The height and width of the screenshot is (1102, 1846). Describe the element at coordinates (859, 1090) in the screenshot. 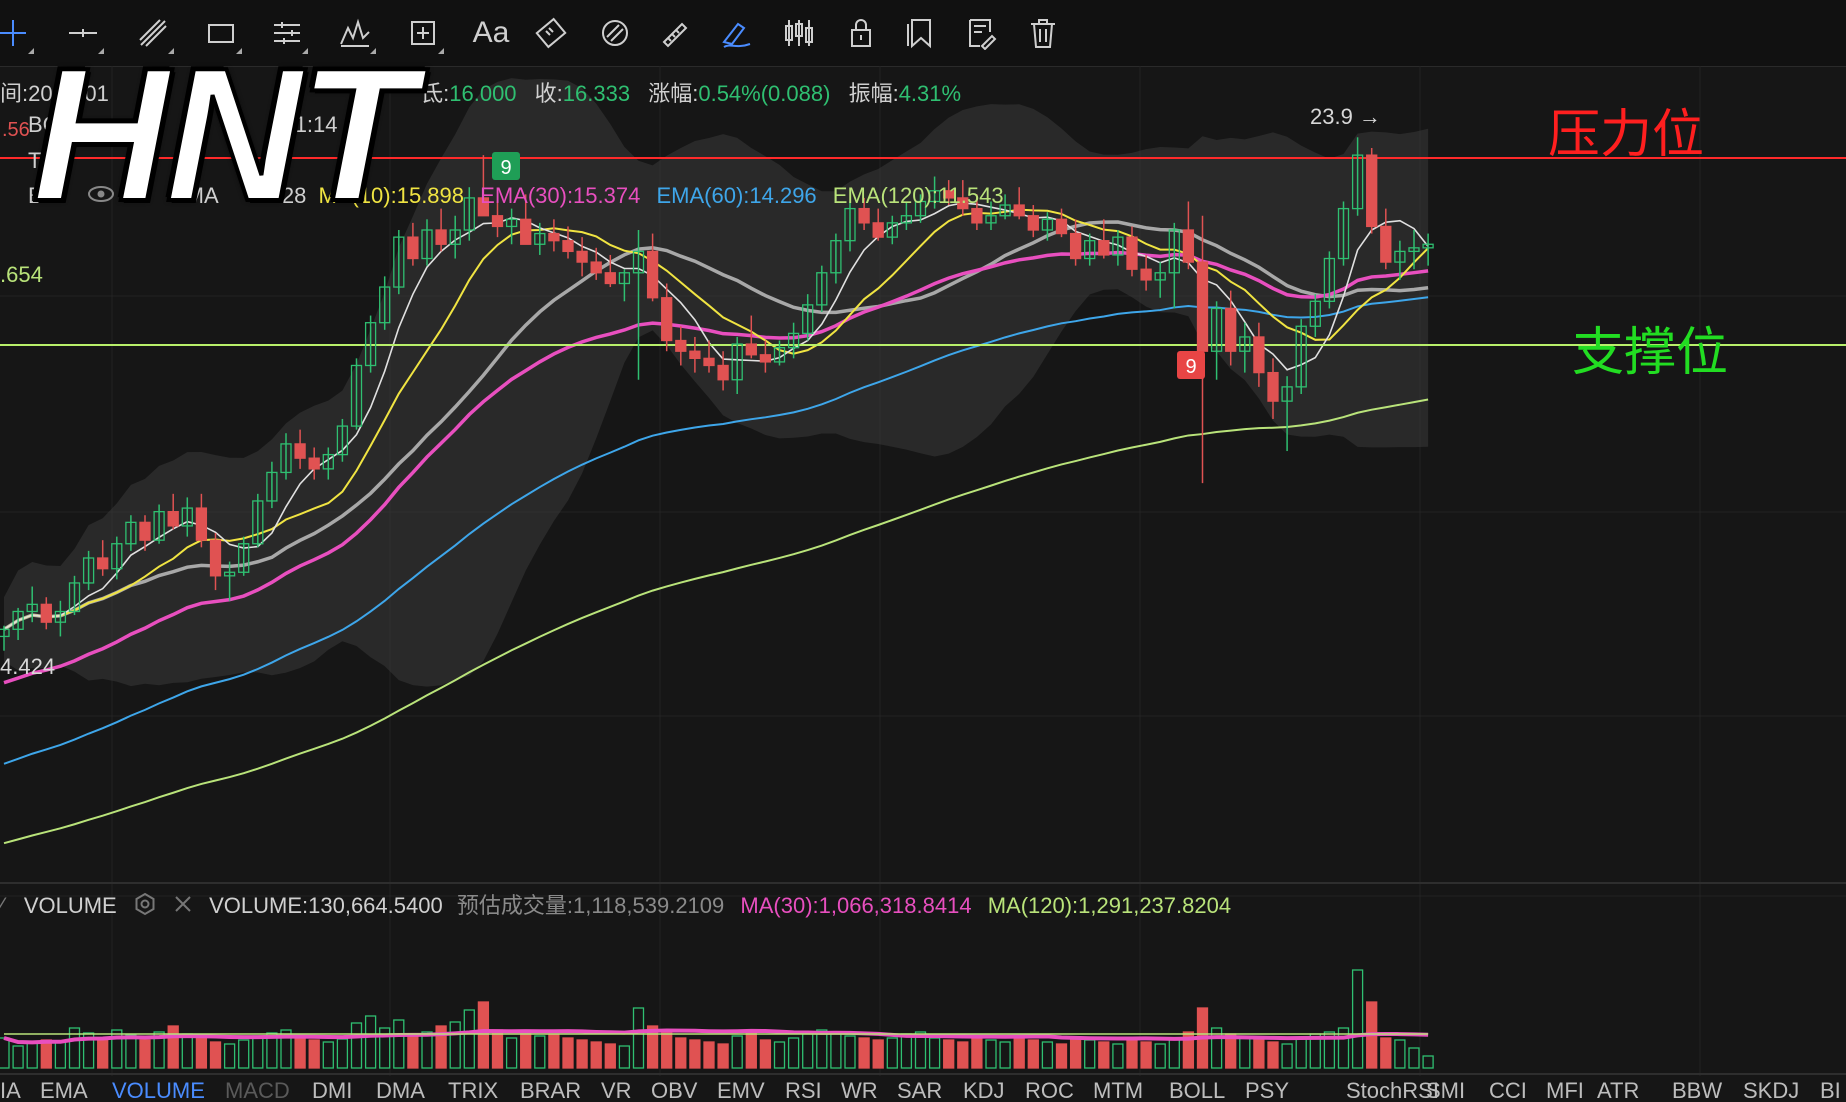

I see `tab-wr: WR` at that location.